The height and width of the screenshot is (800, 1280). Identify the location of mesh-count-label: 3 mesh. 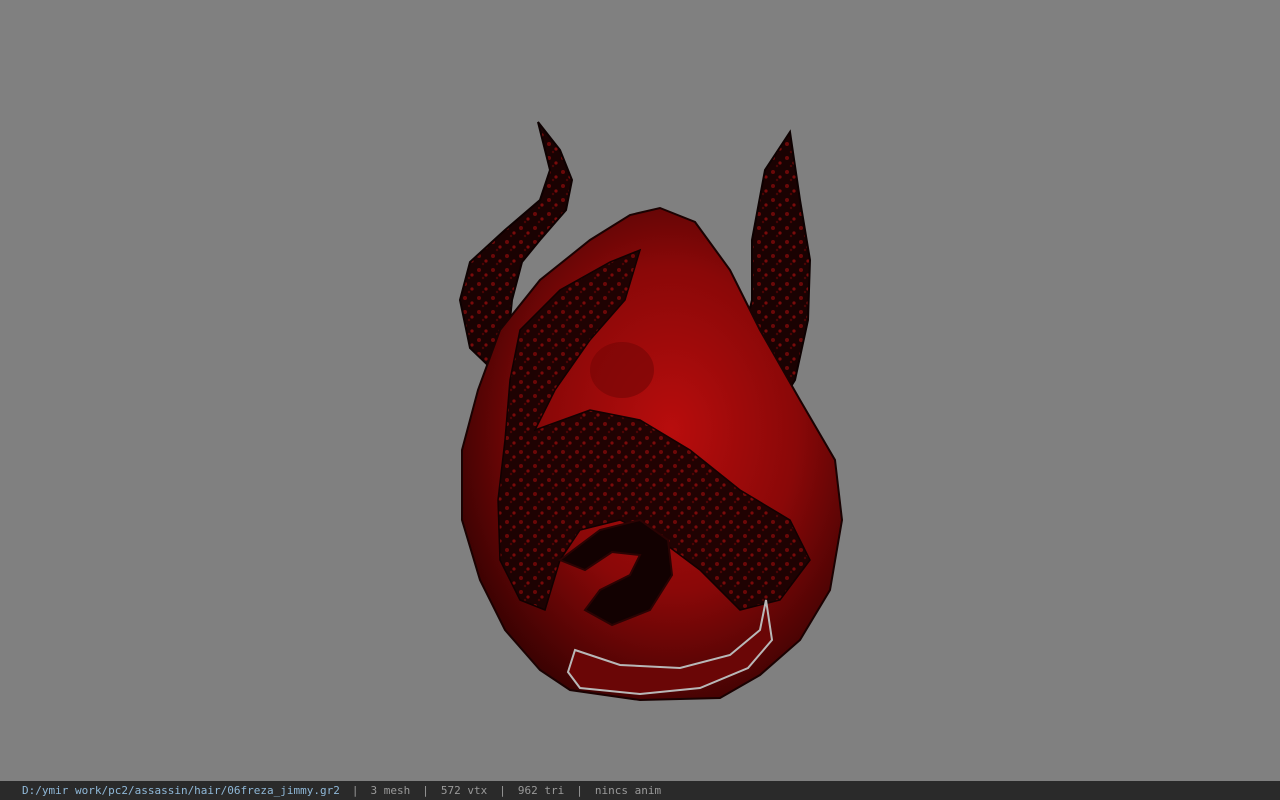
(390, 790).